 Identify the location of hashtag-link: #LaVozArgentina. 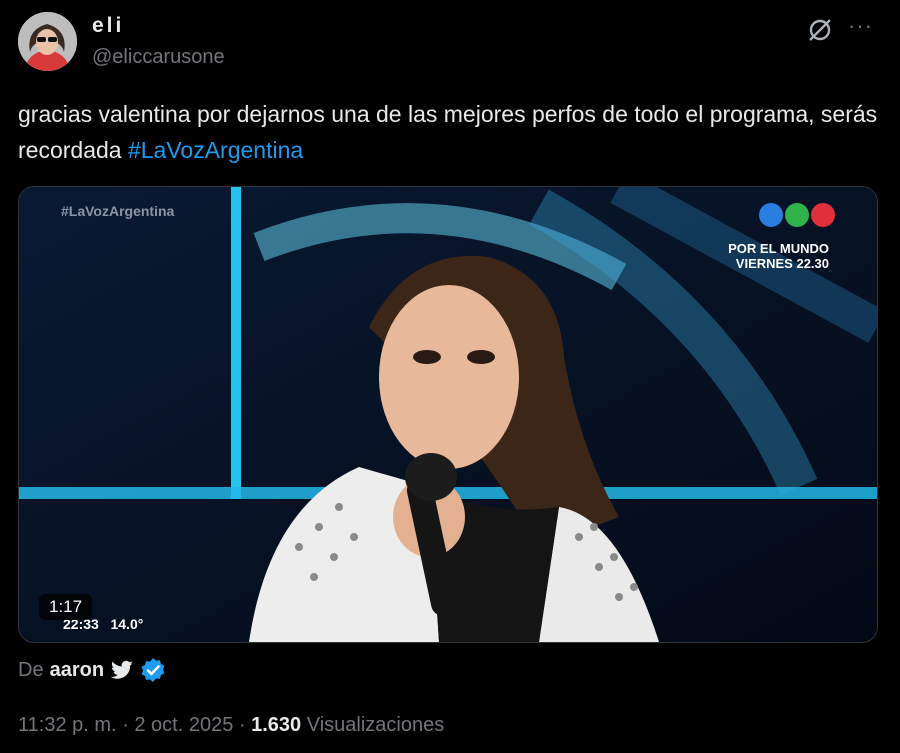
(215, 150).